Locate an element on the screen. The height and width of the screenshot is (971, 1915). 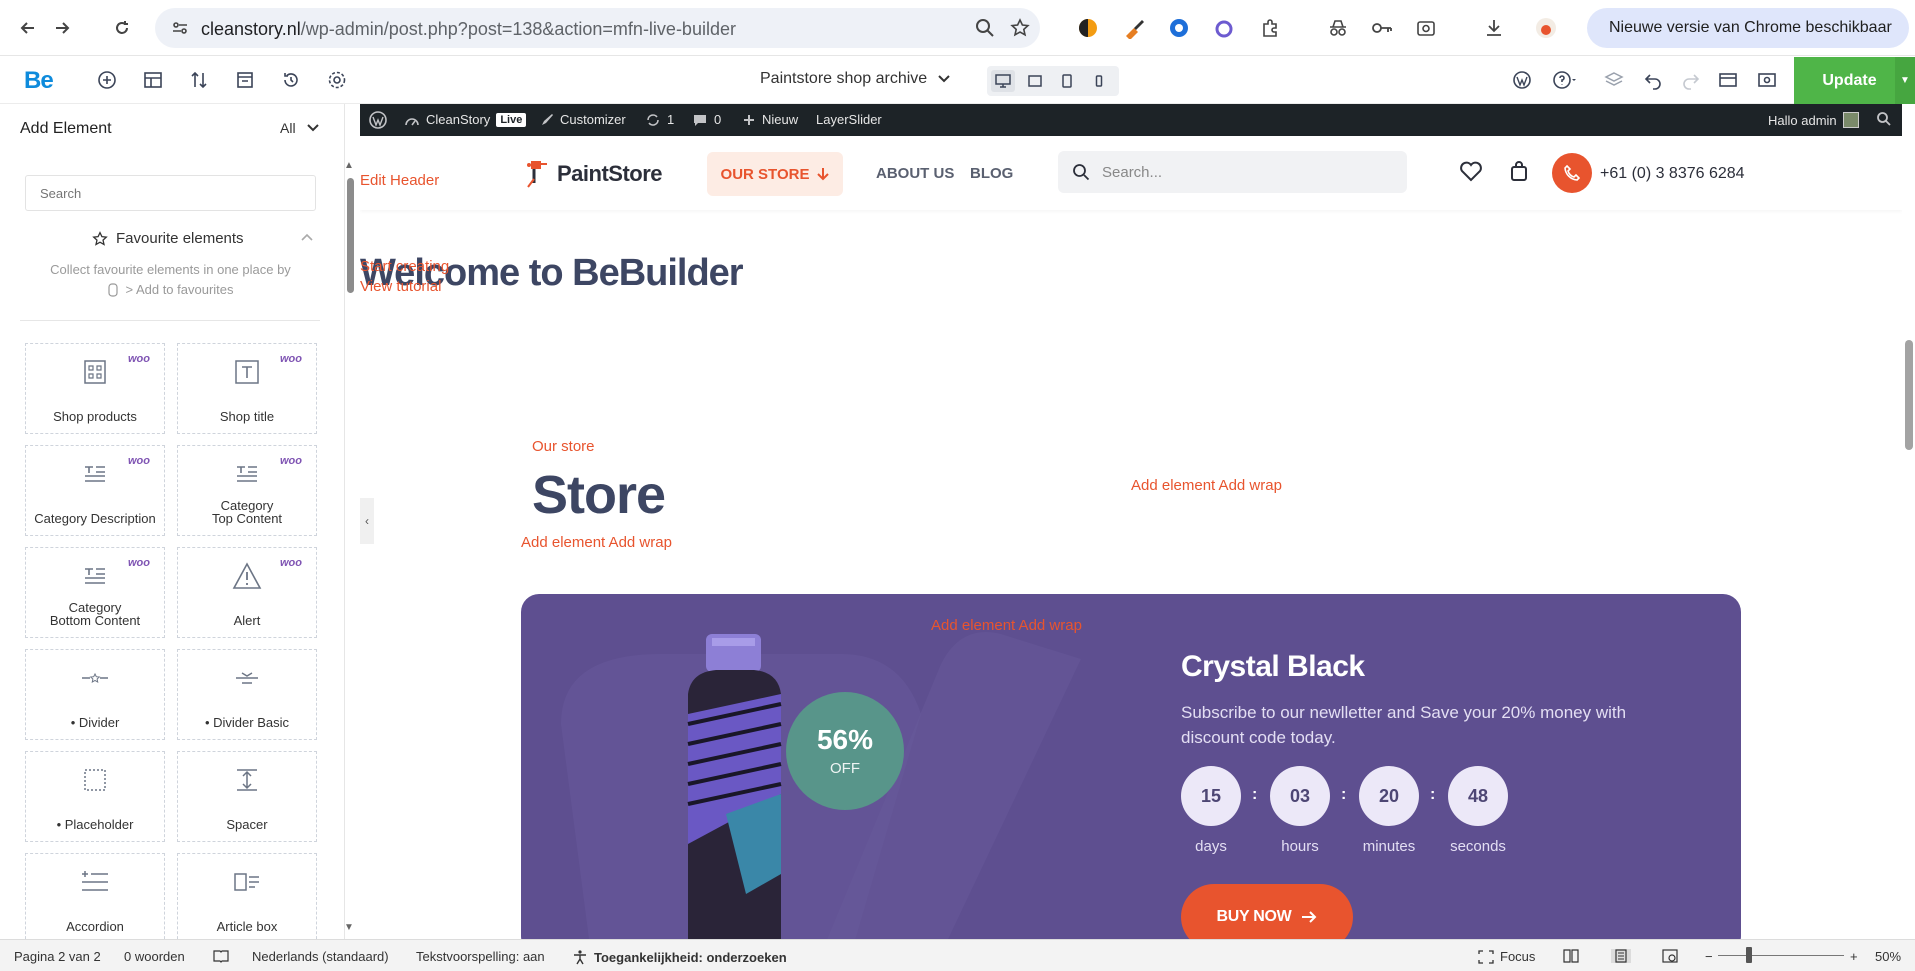
sort-icon is located at coordinates (199, 80).